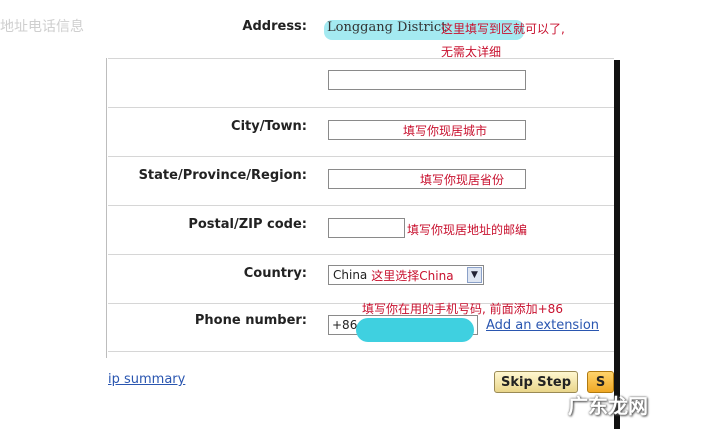 The width and height of the screenshot is (704, 429). I want to click on country-label: Country:, so click(275, 273).